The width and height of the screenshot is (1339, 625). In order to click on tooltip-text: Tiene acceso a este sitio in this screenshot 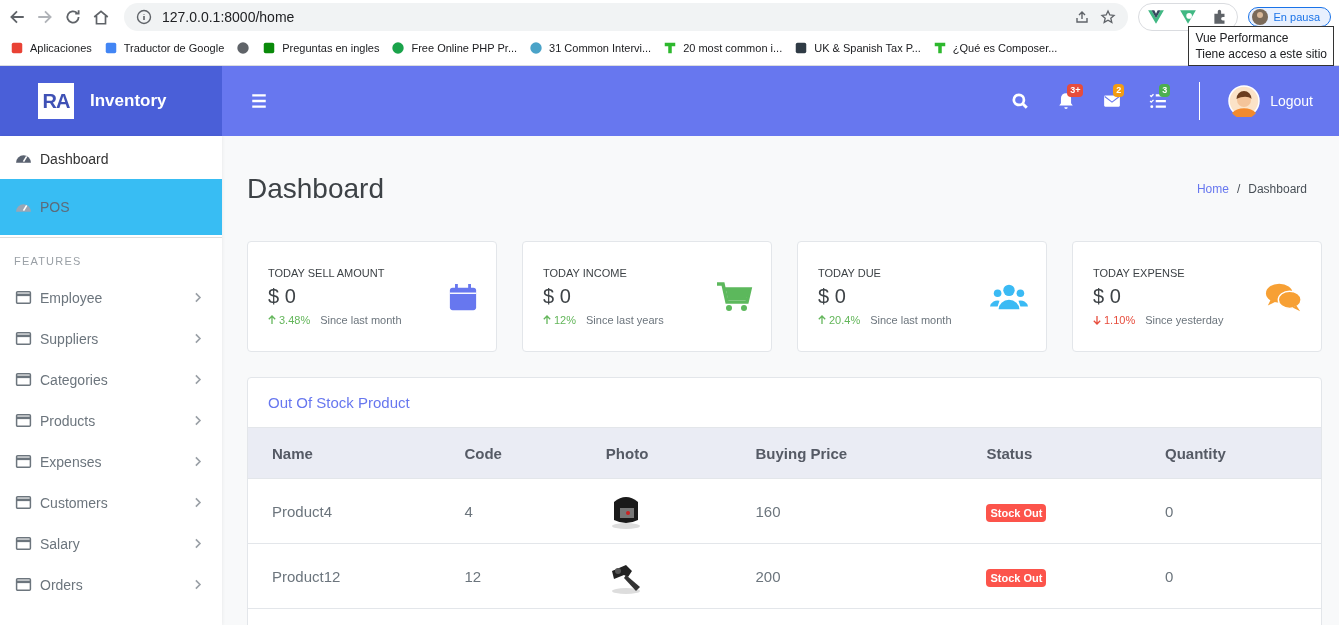, I will do `click(1261, 54)`.